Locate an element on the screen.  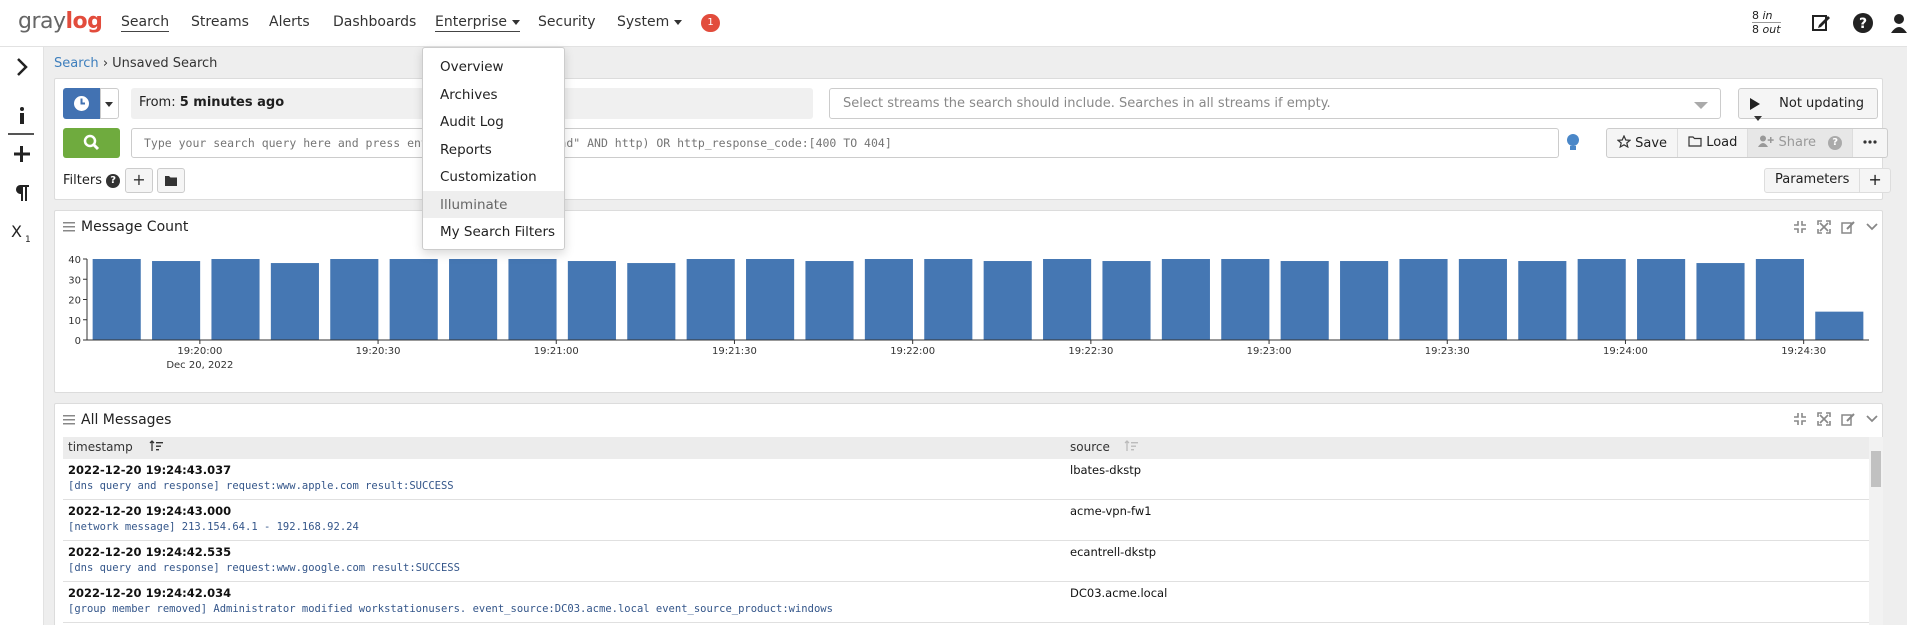
breadcrumb-search-link: Search is located at coordinates (76, 63).